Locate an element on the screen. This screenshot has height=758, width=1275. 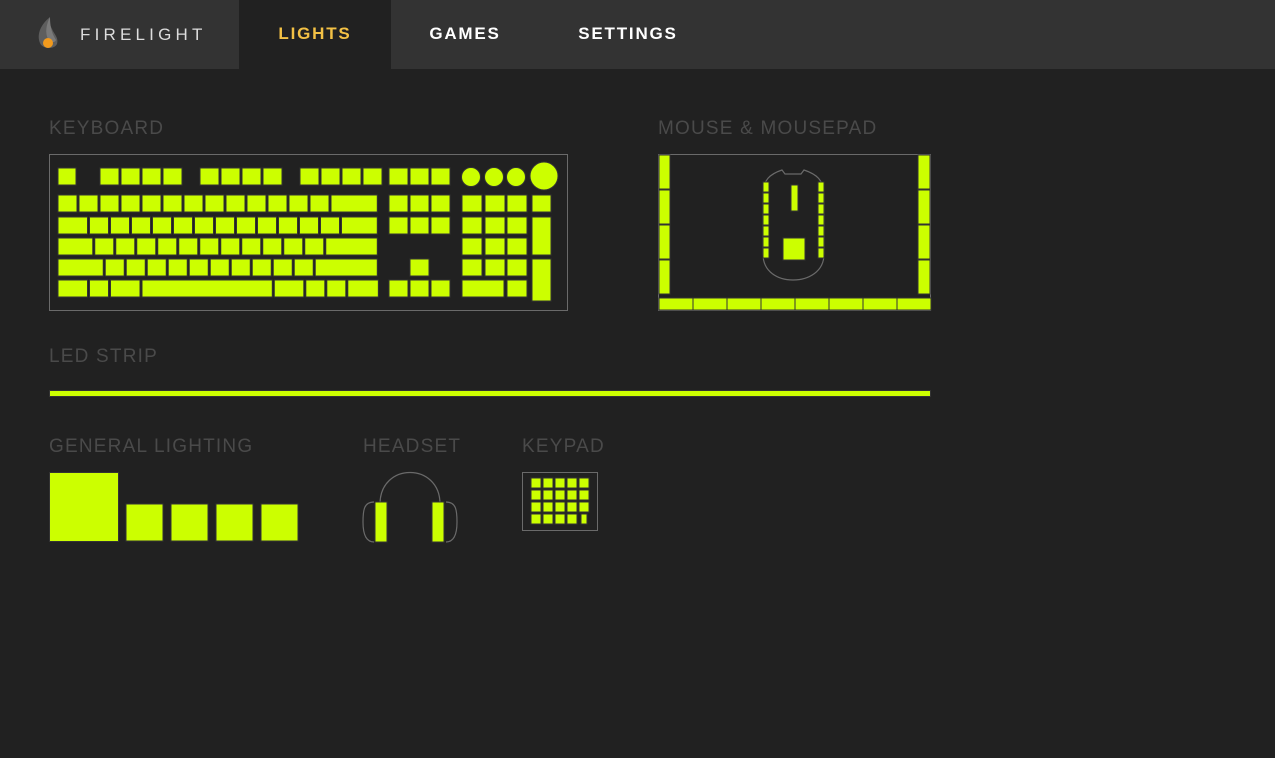
tab-settings: SETTINGS is located at coordinates (628, 34).